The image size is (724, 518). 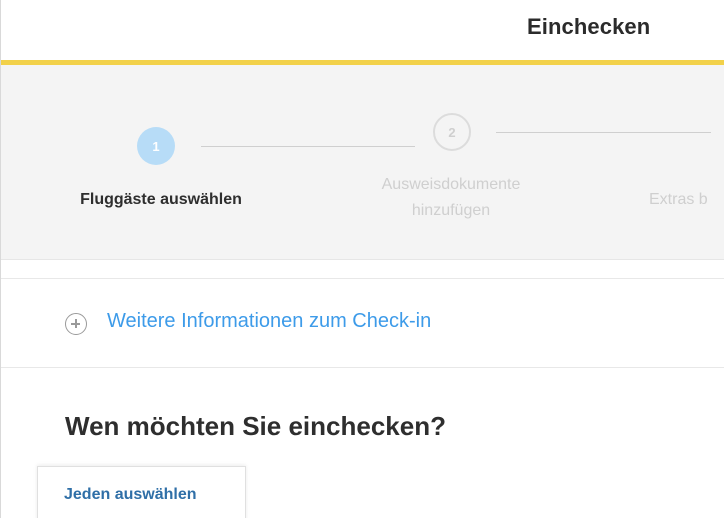 What do you see at coordinates (76, 324) in the screenshot?
I see `plus-circle-icon` at bounding box center [76, 324].